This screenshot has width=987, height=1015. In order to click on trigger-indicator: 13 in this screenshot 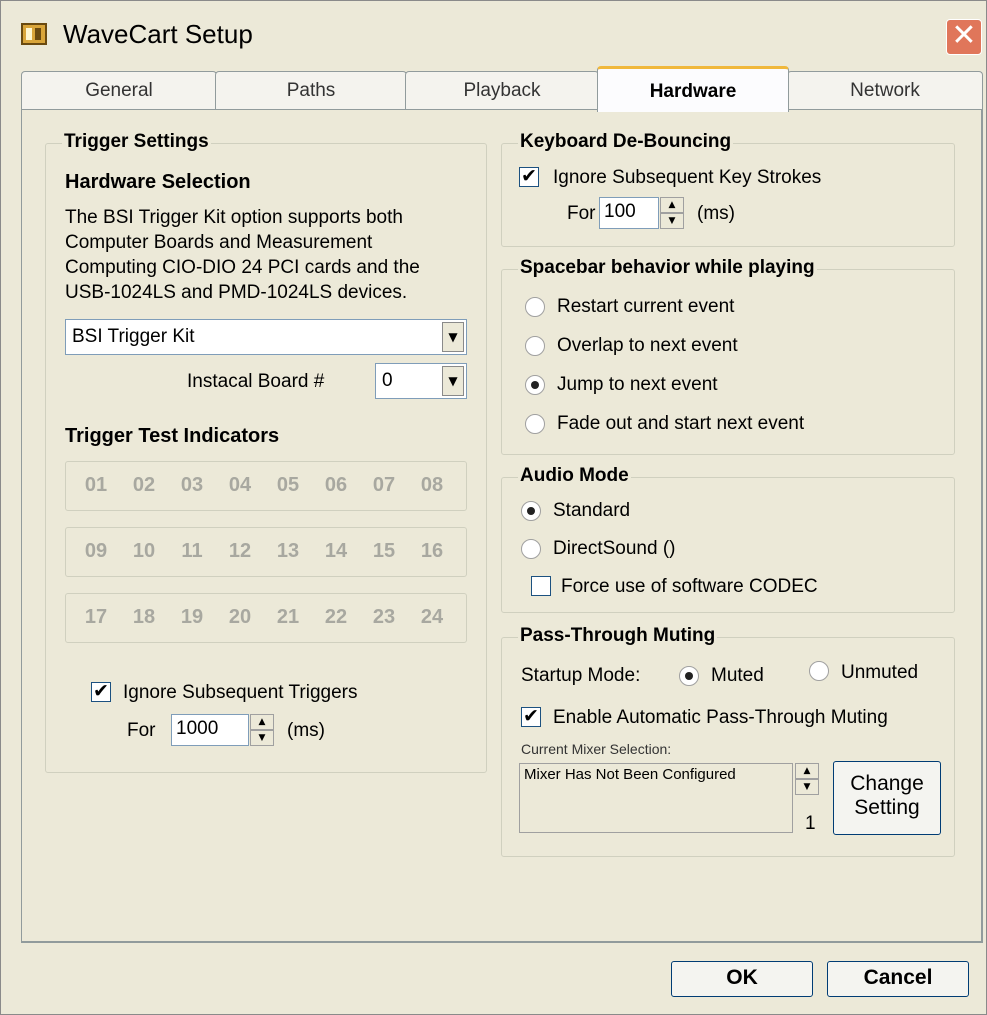, I will do `click(288, 551)`.